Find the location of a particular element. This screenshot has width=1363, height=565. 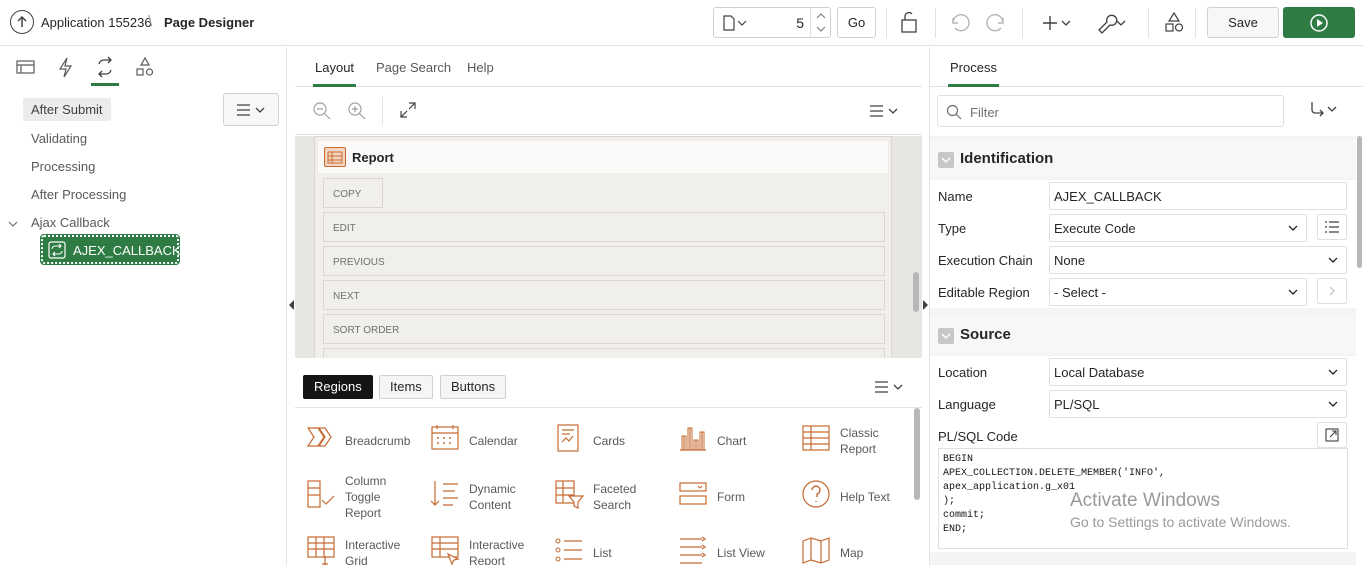

property-name: Name AJEX_CALLBACK is located at coordinates (1143, 196).